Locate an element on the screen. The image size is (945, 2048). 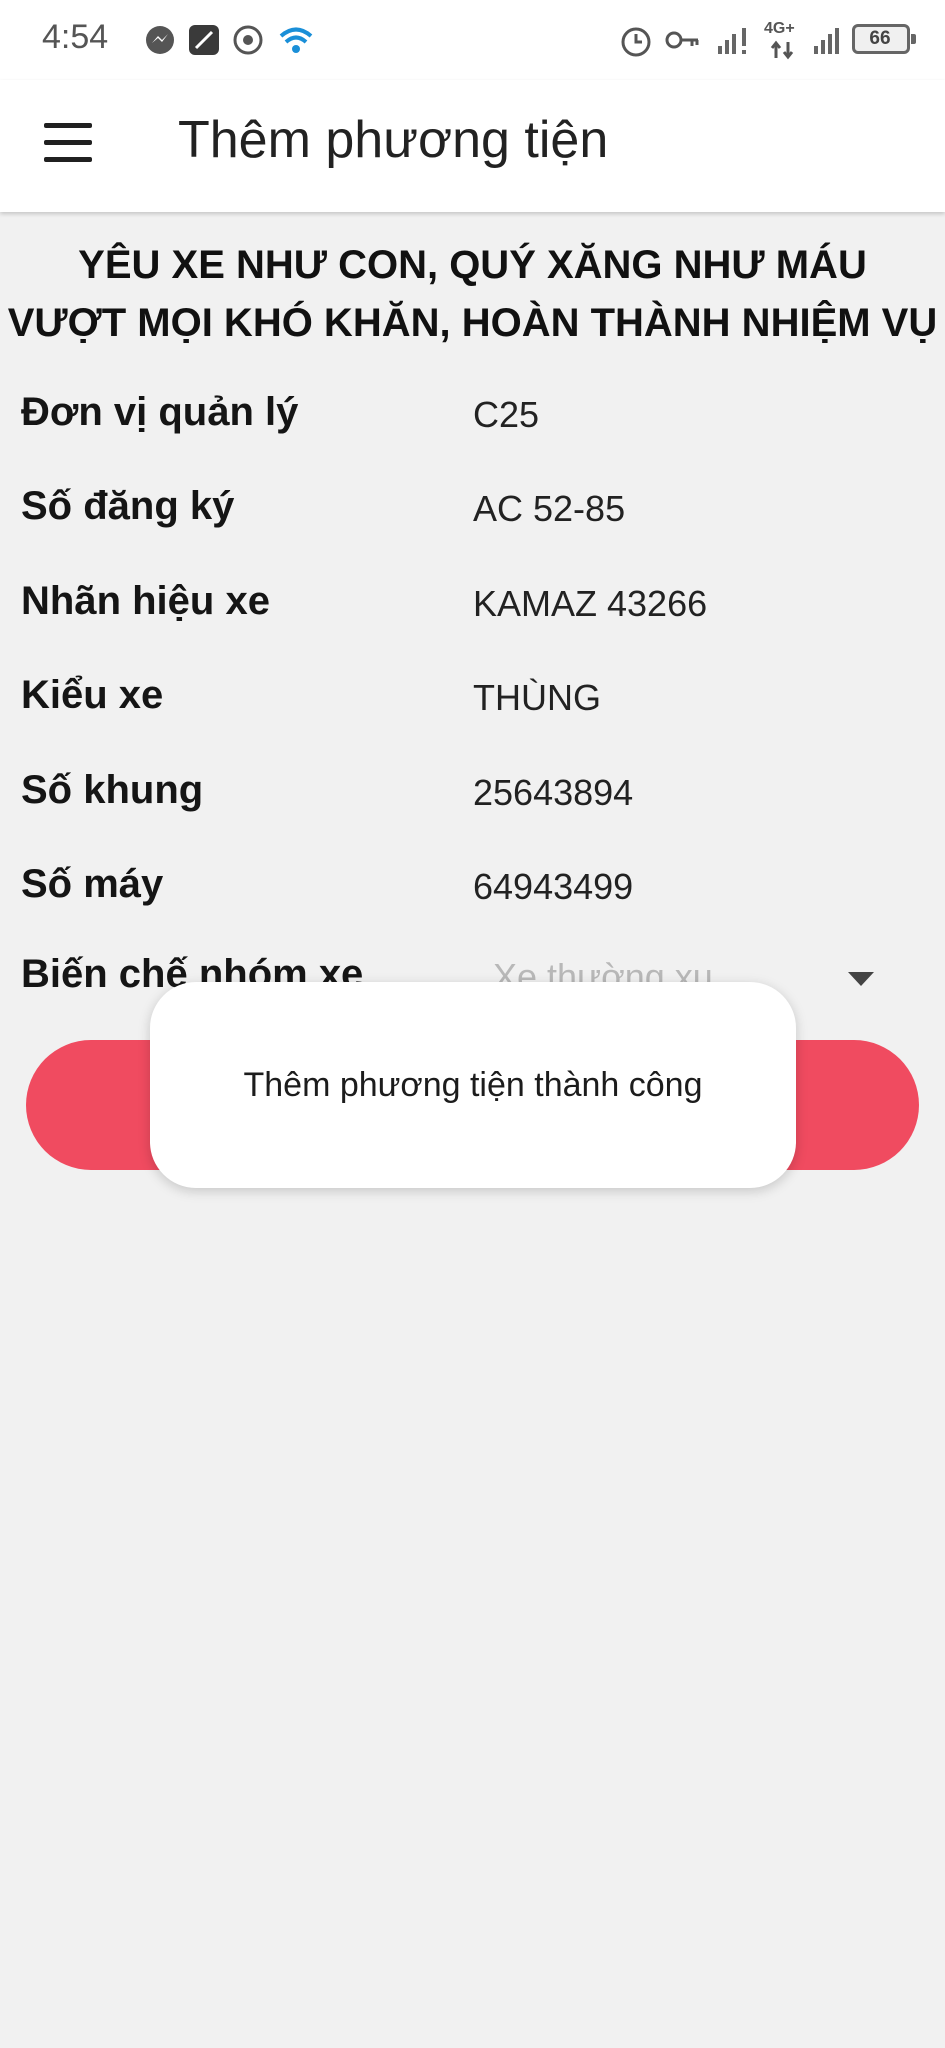
field-value: 64943499 is located at coordinates (553, 887).